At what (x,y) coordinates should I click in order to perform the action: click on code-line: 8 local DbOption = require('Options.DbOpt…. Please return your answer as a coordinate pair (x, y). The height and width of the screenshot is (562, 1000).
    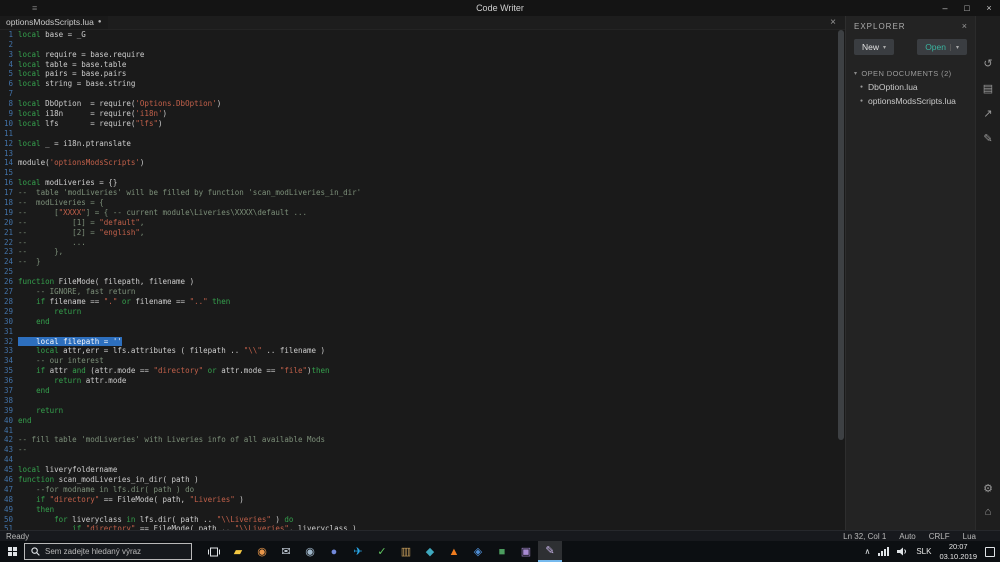
    Looking at the image, I should click on (422, 104).